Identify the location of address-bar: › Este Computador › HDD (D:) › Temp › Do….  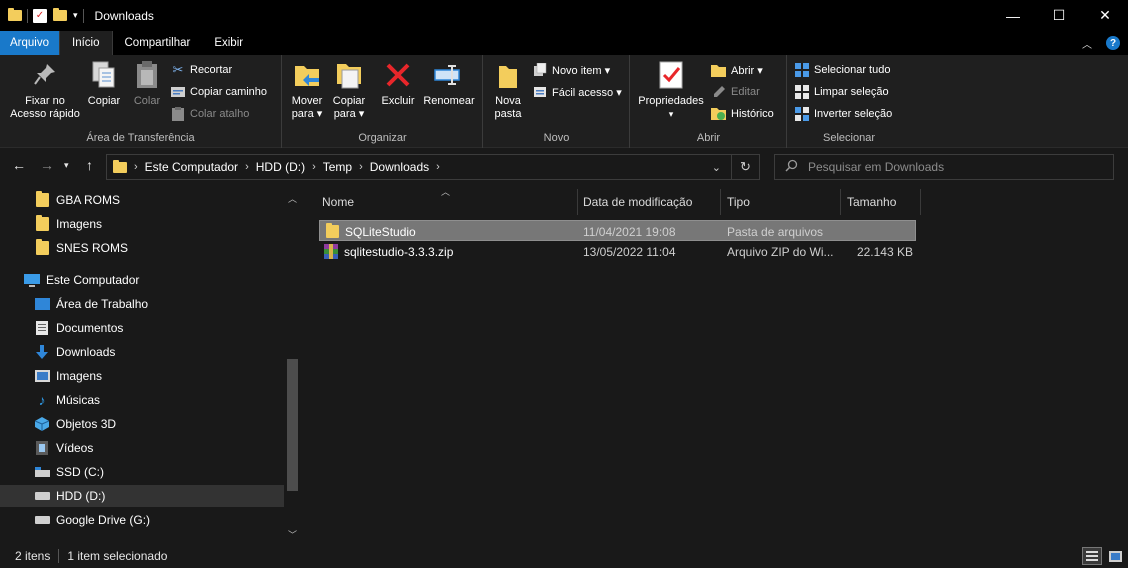
(433, 167).